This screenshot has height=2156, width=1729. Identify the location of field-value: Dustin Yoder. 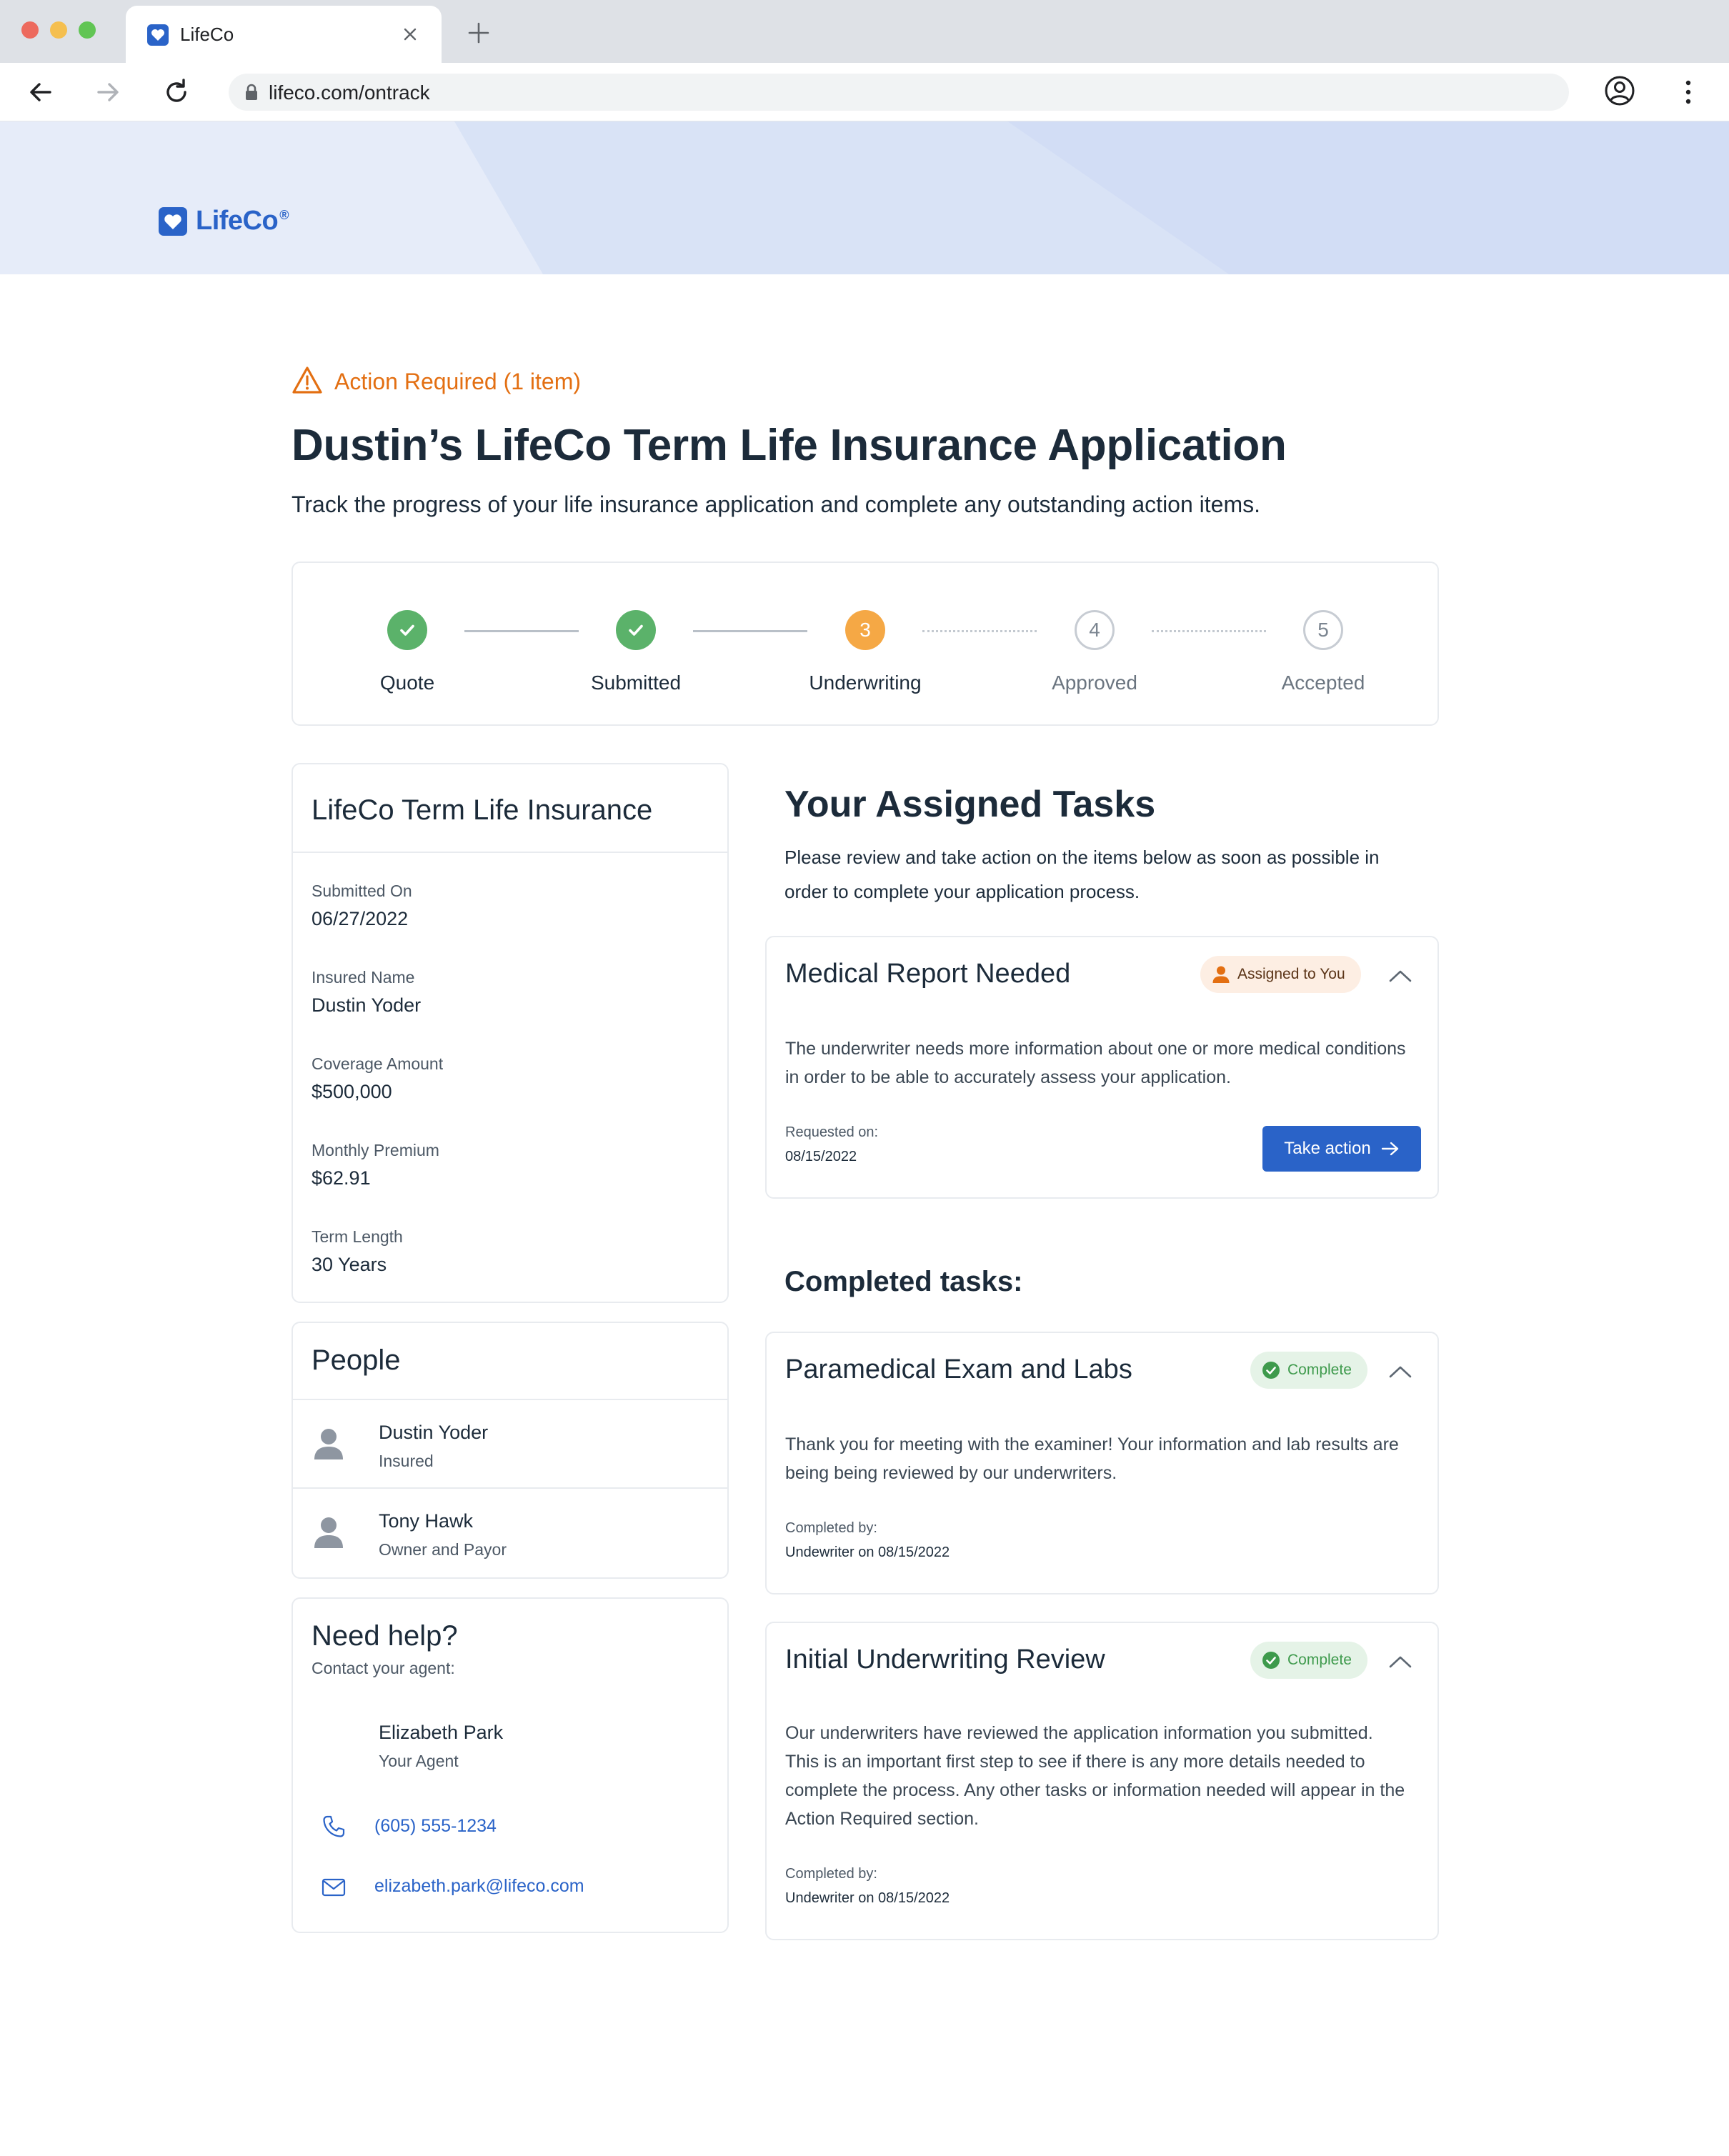
(367, 1005).